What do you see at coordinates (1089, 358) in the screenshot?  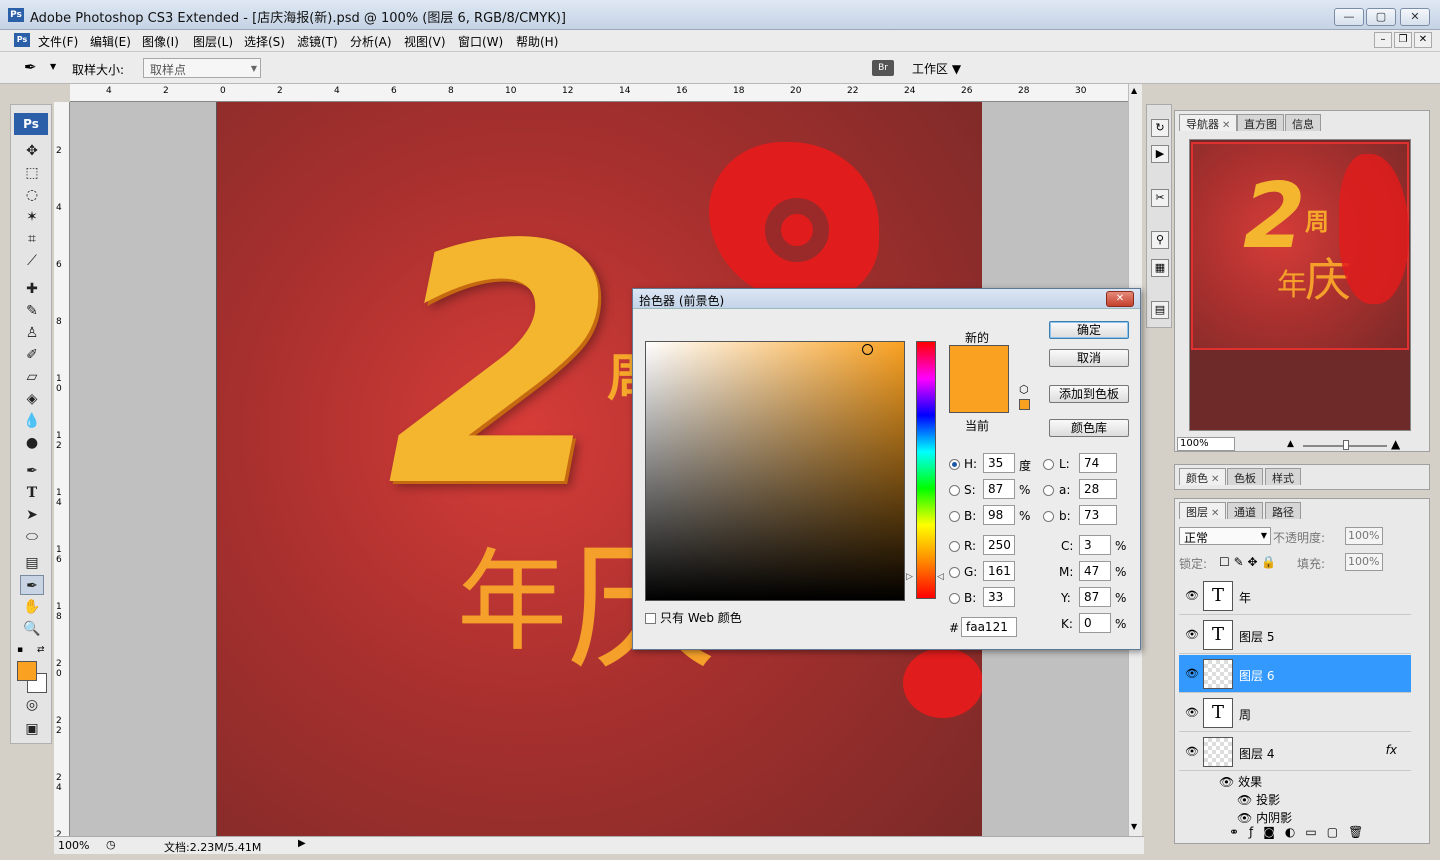 I see `cancel-button: 取消` at bounding box center [1089, 358].